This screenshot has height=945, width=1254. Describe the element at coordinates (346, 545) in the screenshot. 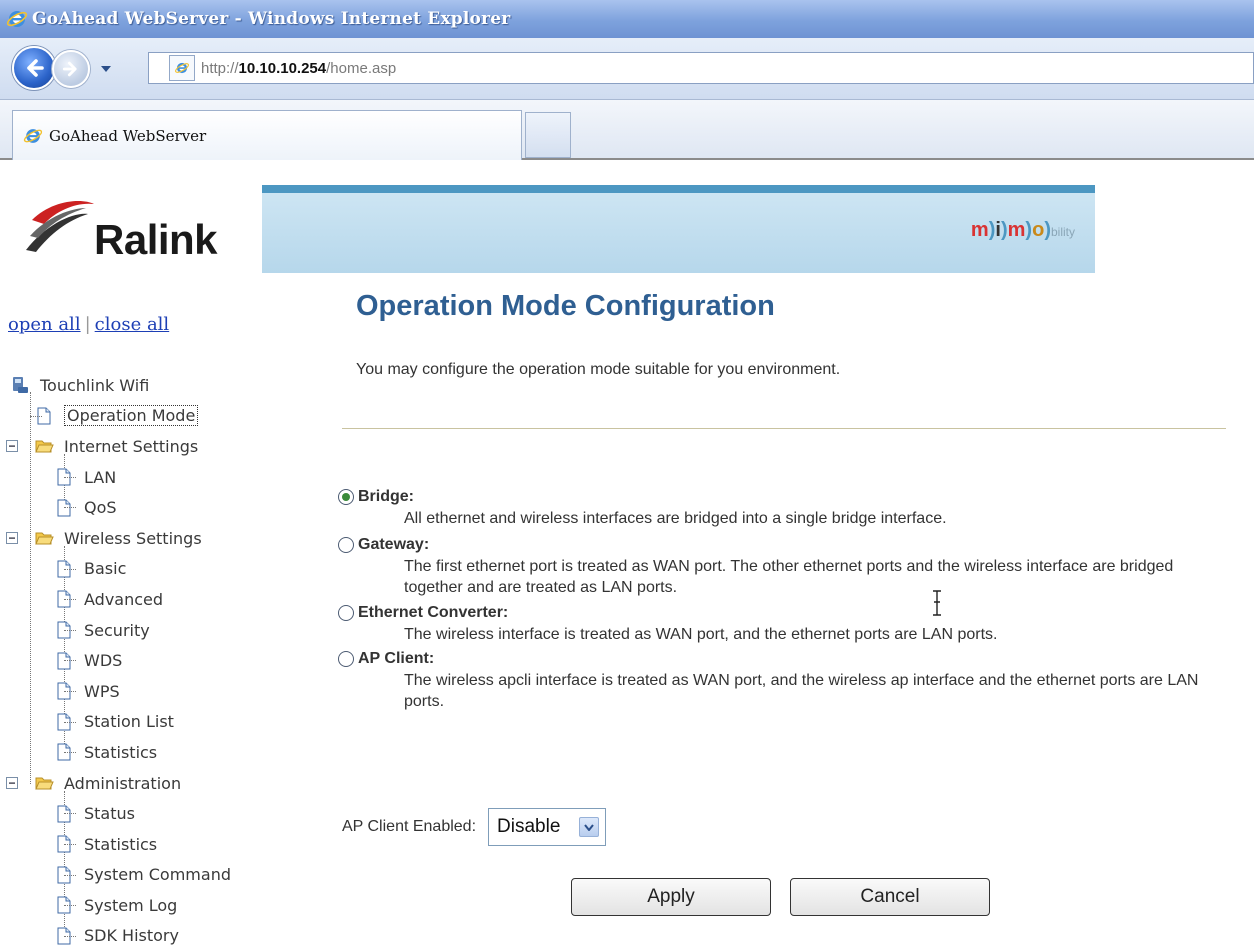

I see `gateway-radio` at that location.